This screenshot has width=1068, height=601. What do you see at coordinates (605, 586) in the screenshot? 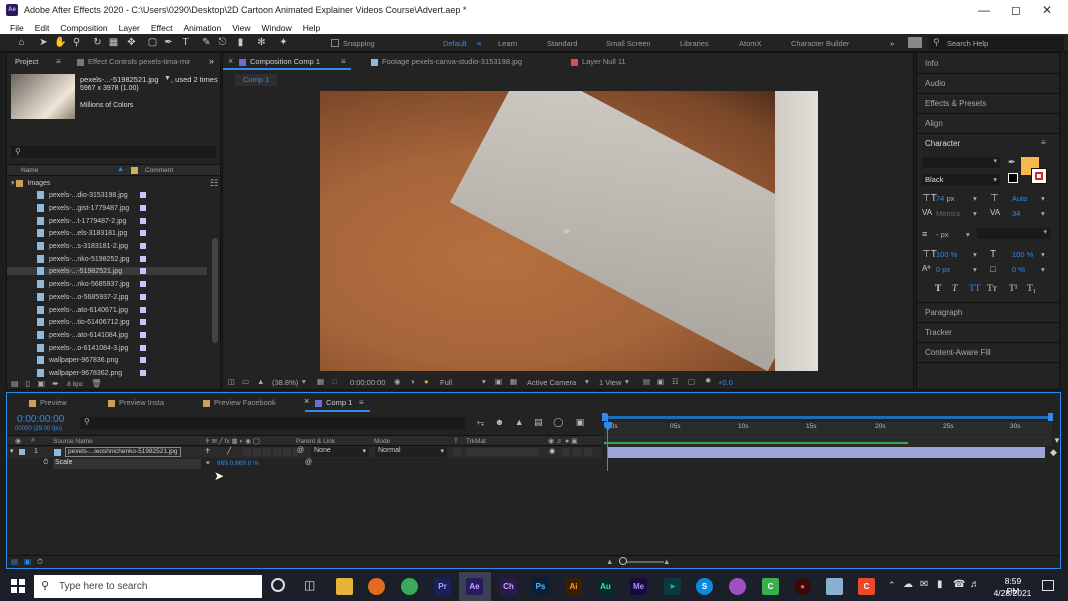
I see `audition-icon: Au` at bounding box center [605, 586].